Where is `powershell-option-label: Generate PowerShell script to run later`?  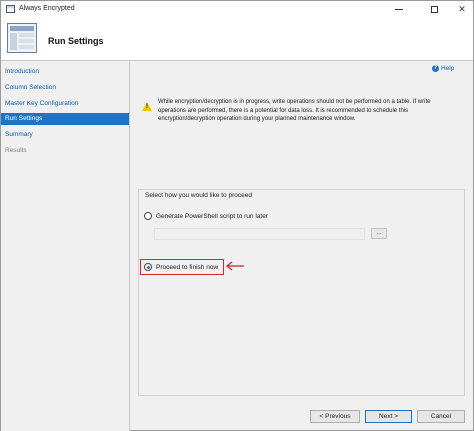 powershell-option-label: Generate PowerShell script to run later is located at coordinates (212, 216).